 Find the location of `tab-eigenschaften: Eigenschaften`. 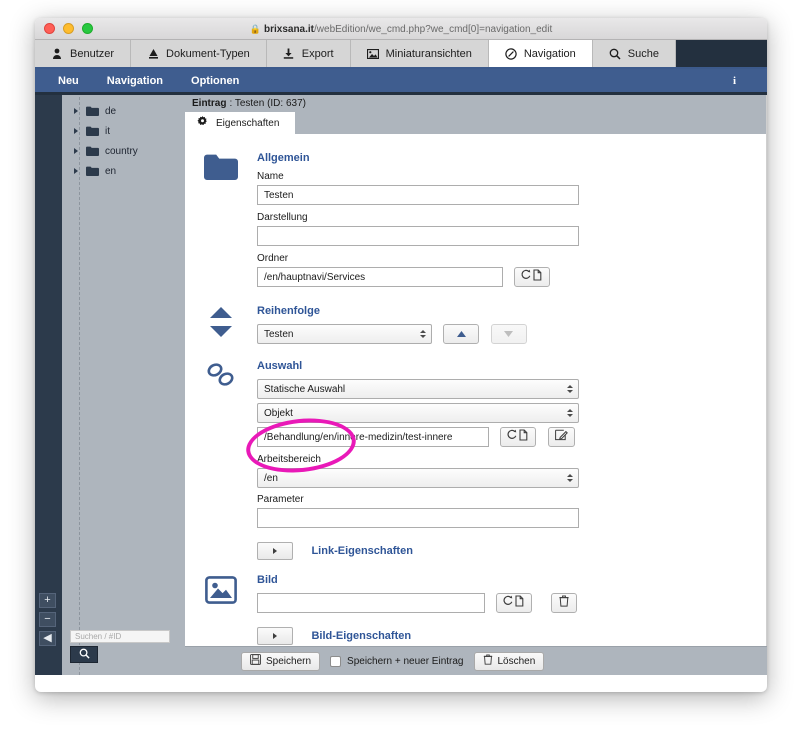

tab-eigenschaften: Eigenschaften is located at coordinates (240, 123).